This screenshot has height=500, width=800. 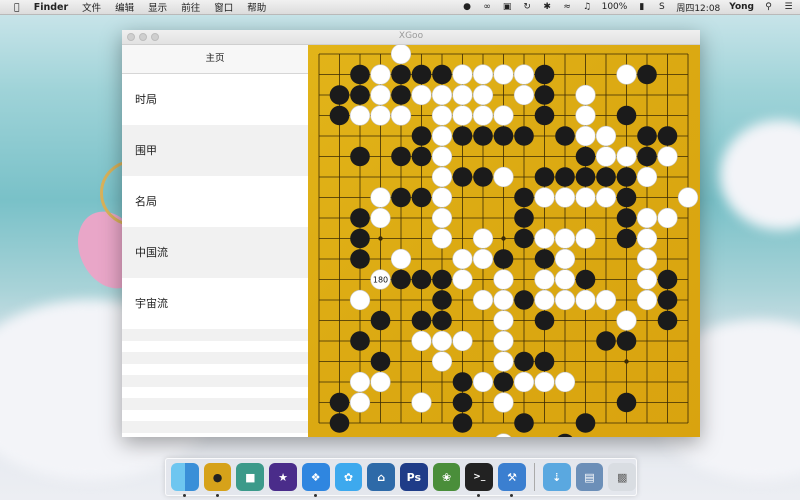 What do you see at coordinates (223, 7) in the screenshot?
I see `menu-window: 窗口` at bounding box center [223, 7].